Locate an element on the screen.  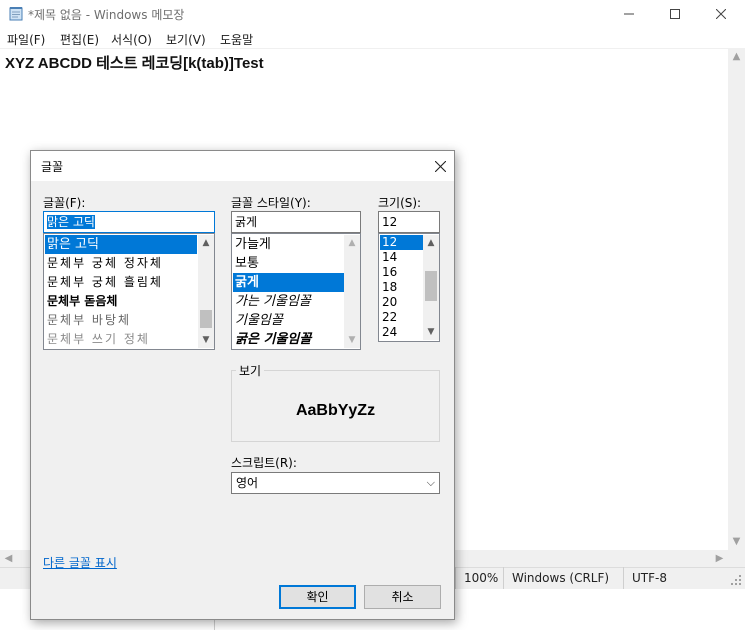
menu-view: 보기(V) is located at coordinates (186, 39).